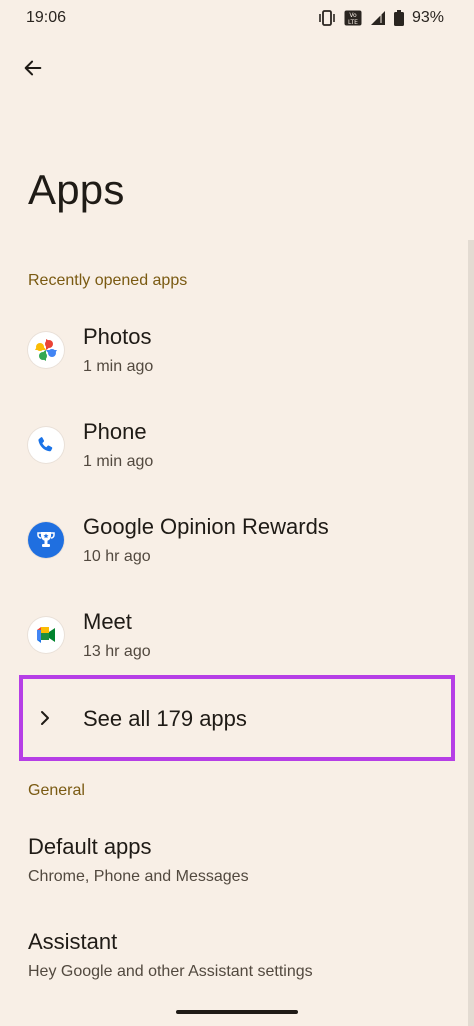 The image size is (474, 1026). What do you see at coordinates (115, 431) in the screenshot?
I see `app-name: Phone` at bounding box center [115, 431].